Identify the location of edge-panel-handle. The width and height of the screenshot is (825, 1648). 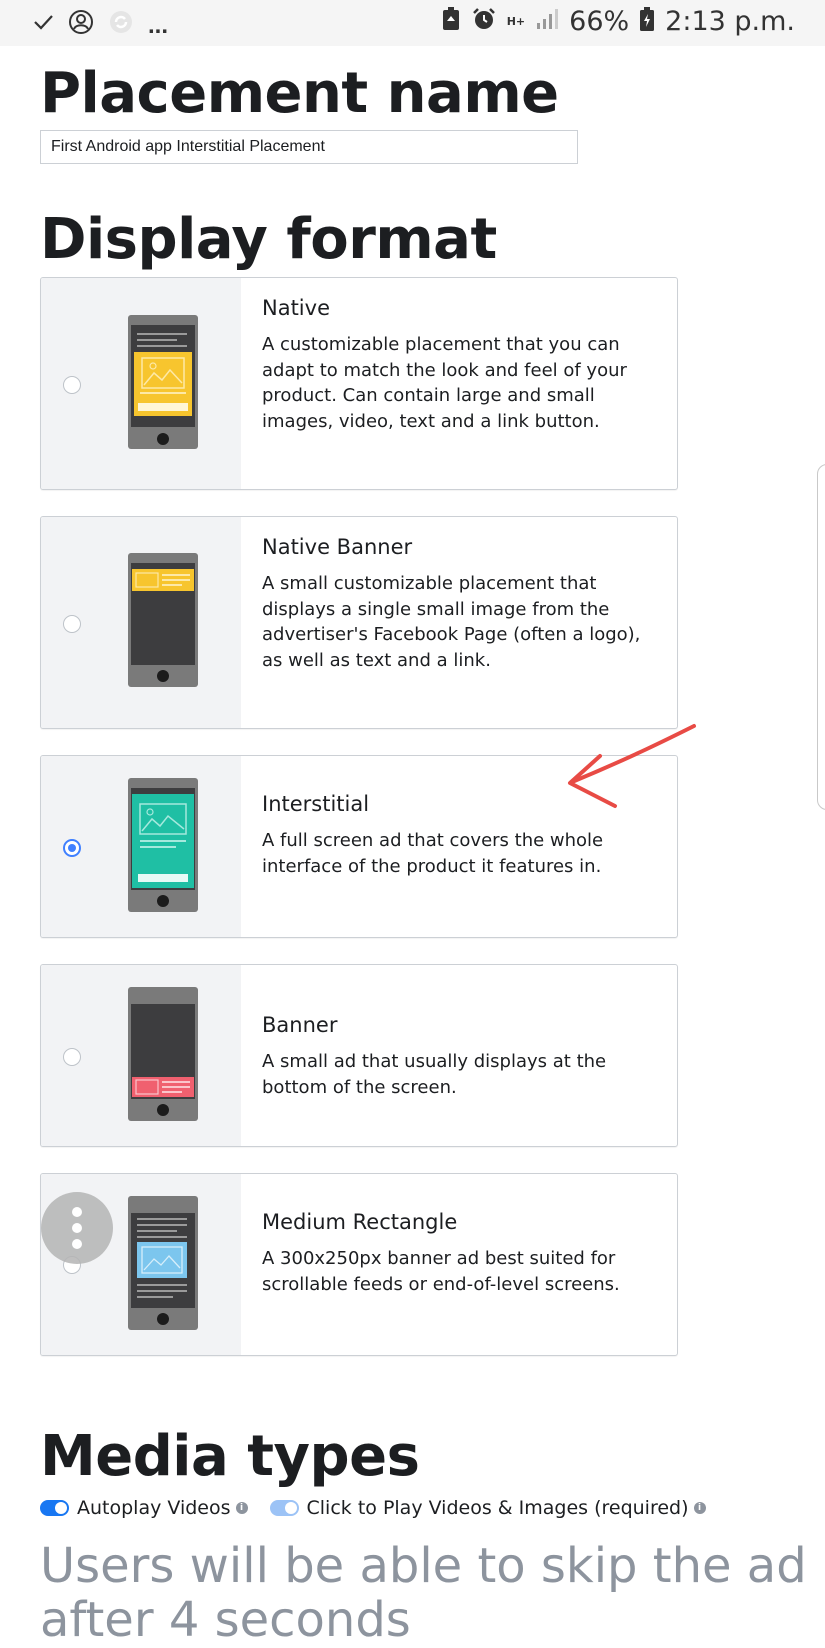
(821, 637).